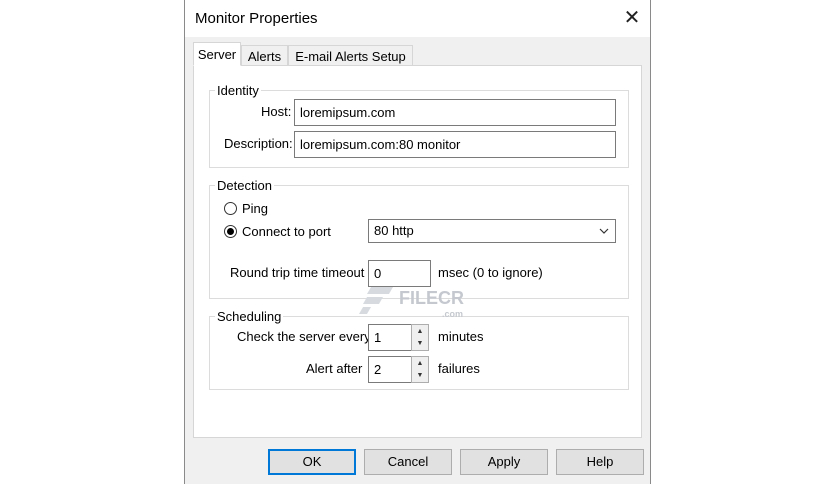 This screenshot has height=484, width=836. What do you see at coordinates (276, 111) in the screenshot?
I see `host-label: Host:` at bounding box center [276, 111].